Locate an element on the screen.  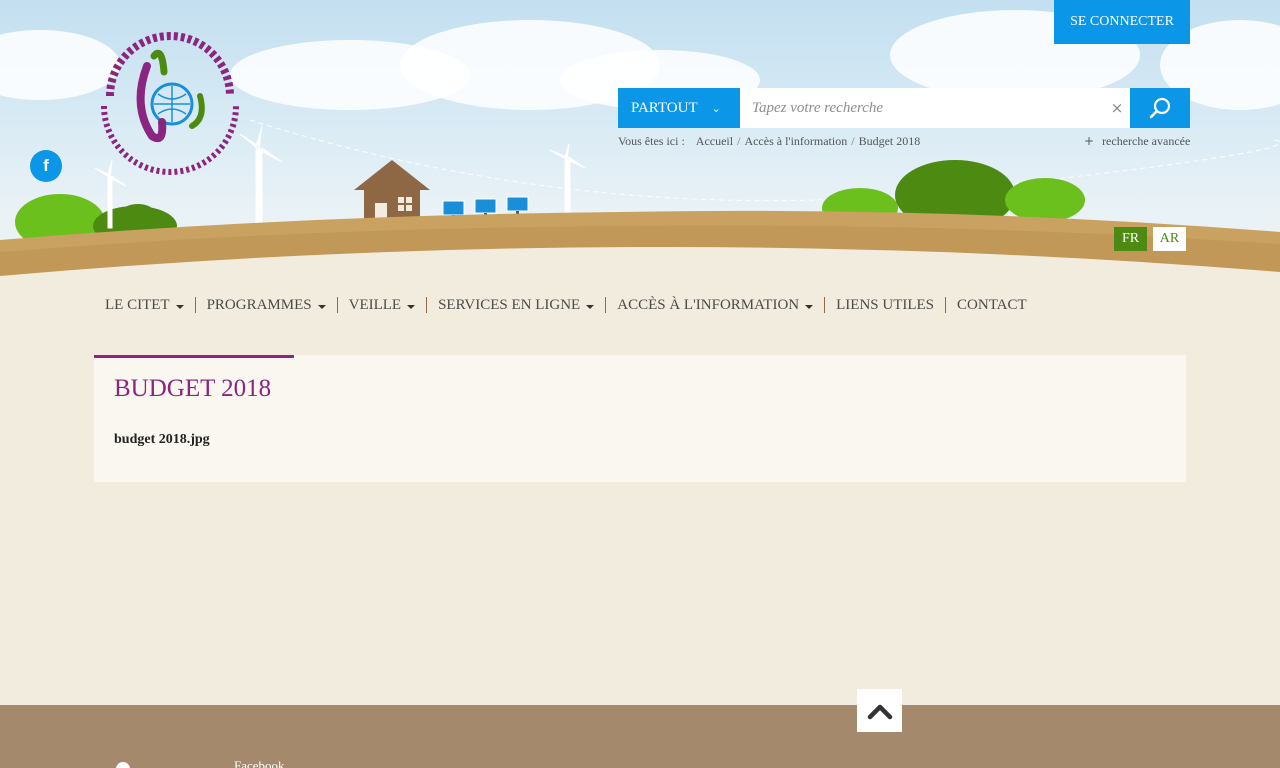
nav-item-label: LIENS UTILES is located at coordinates (885, 305).